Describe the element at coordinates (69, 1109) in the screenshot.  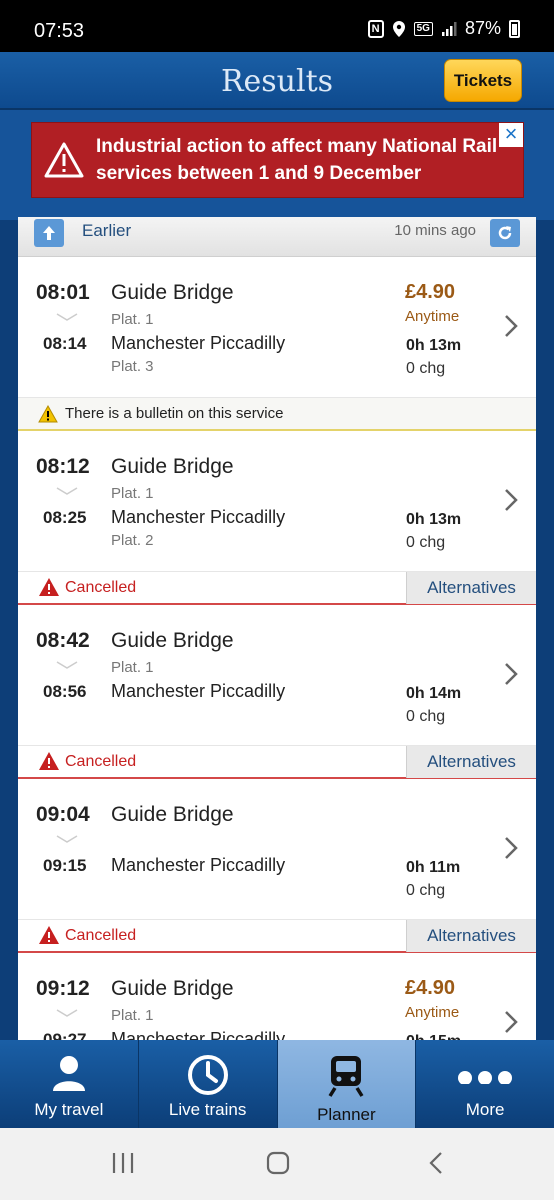
I see `nav-label: My travel` at that location.